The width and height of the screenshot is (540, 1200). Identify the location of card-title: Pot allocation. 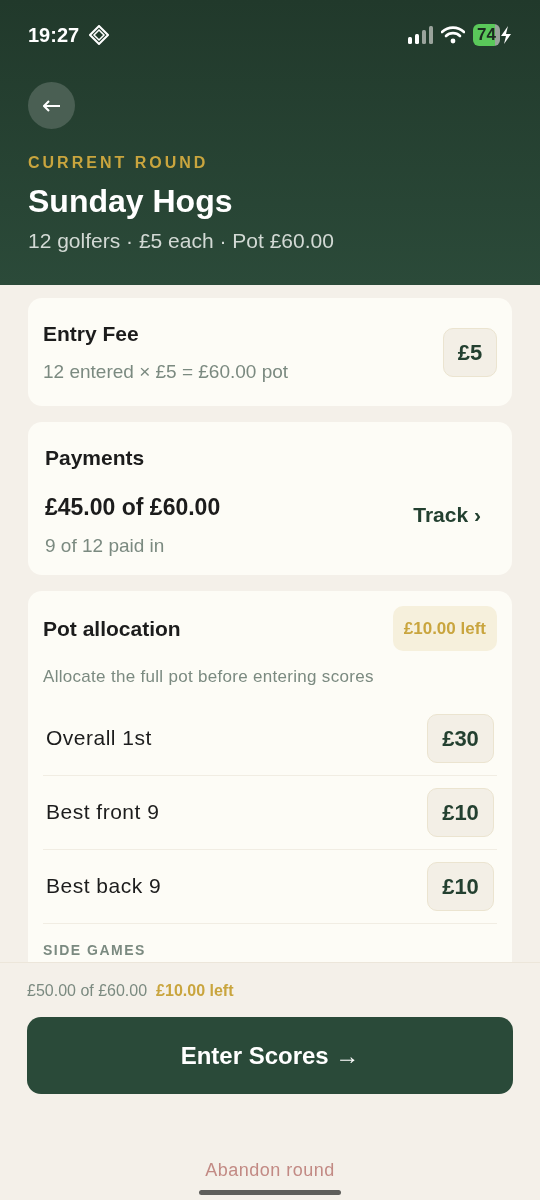
(112, 628).